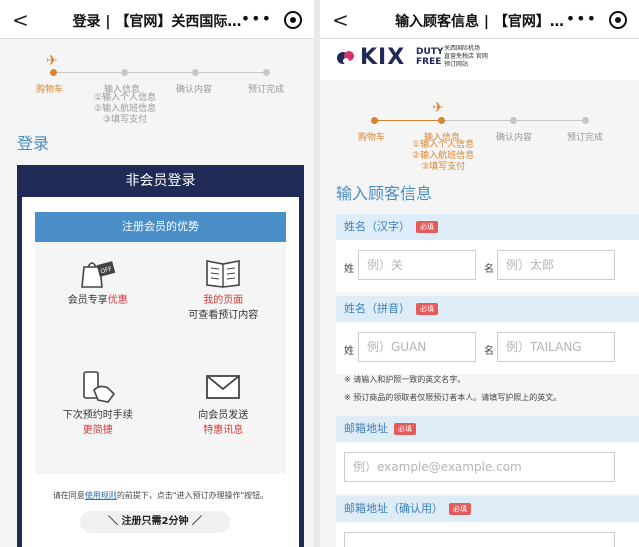 The image size is (639, 547). I want to click on section-title: 输入顾客信息, so click(384, 193).